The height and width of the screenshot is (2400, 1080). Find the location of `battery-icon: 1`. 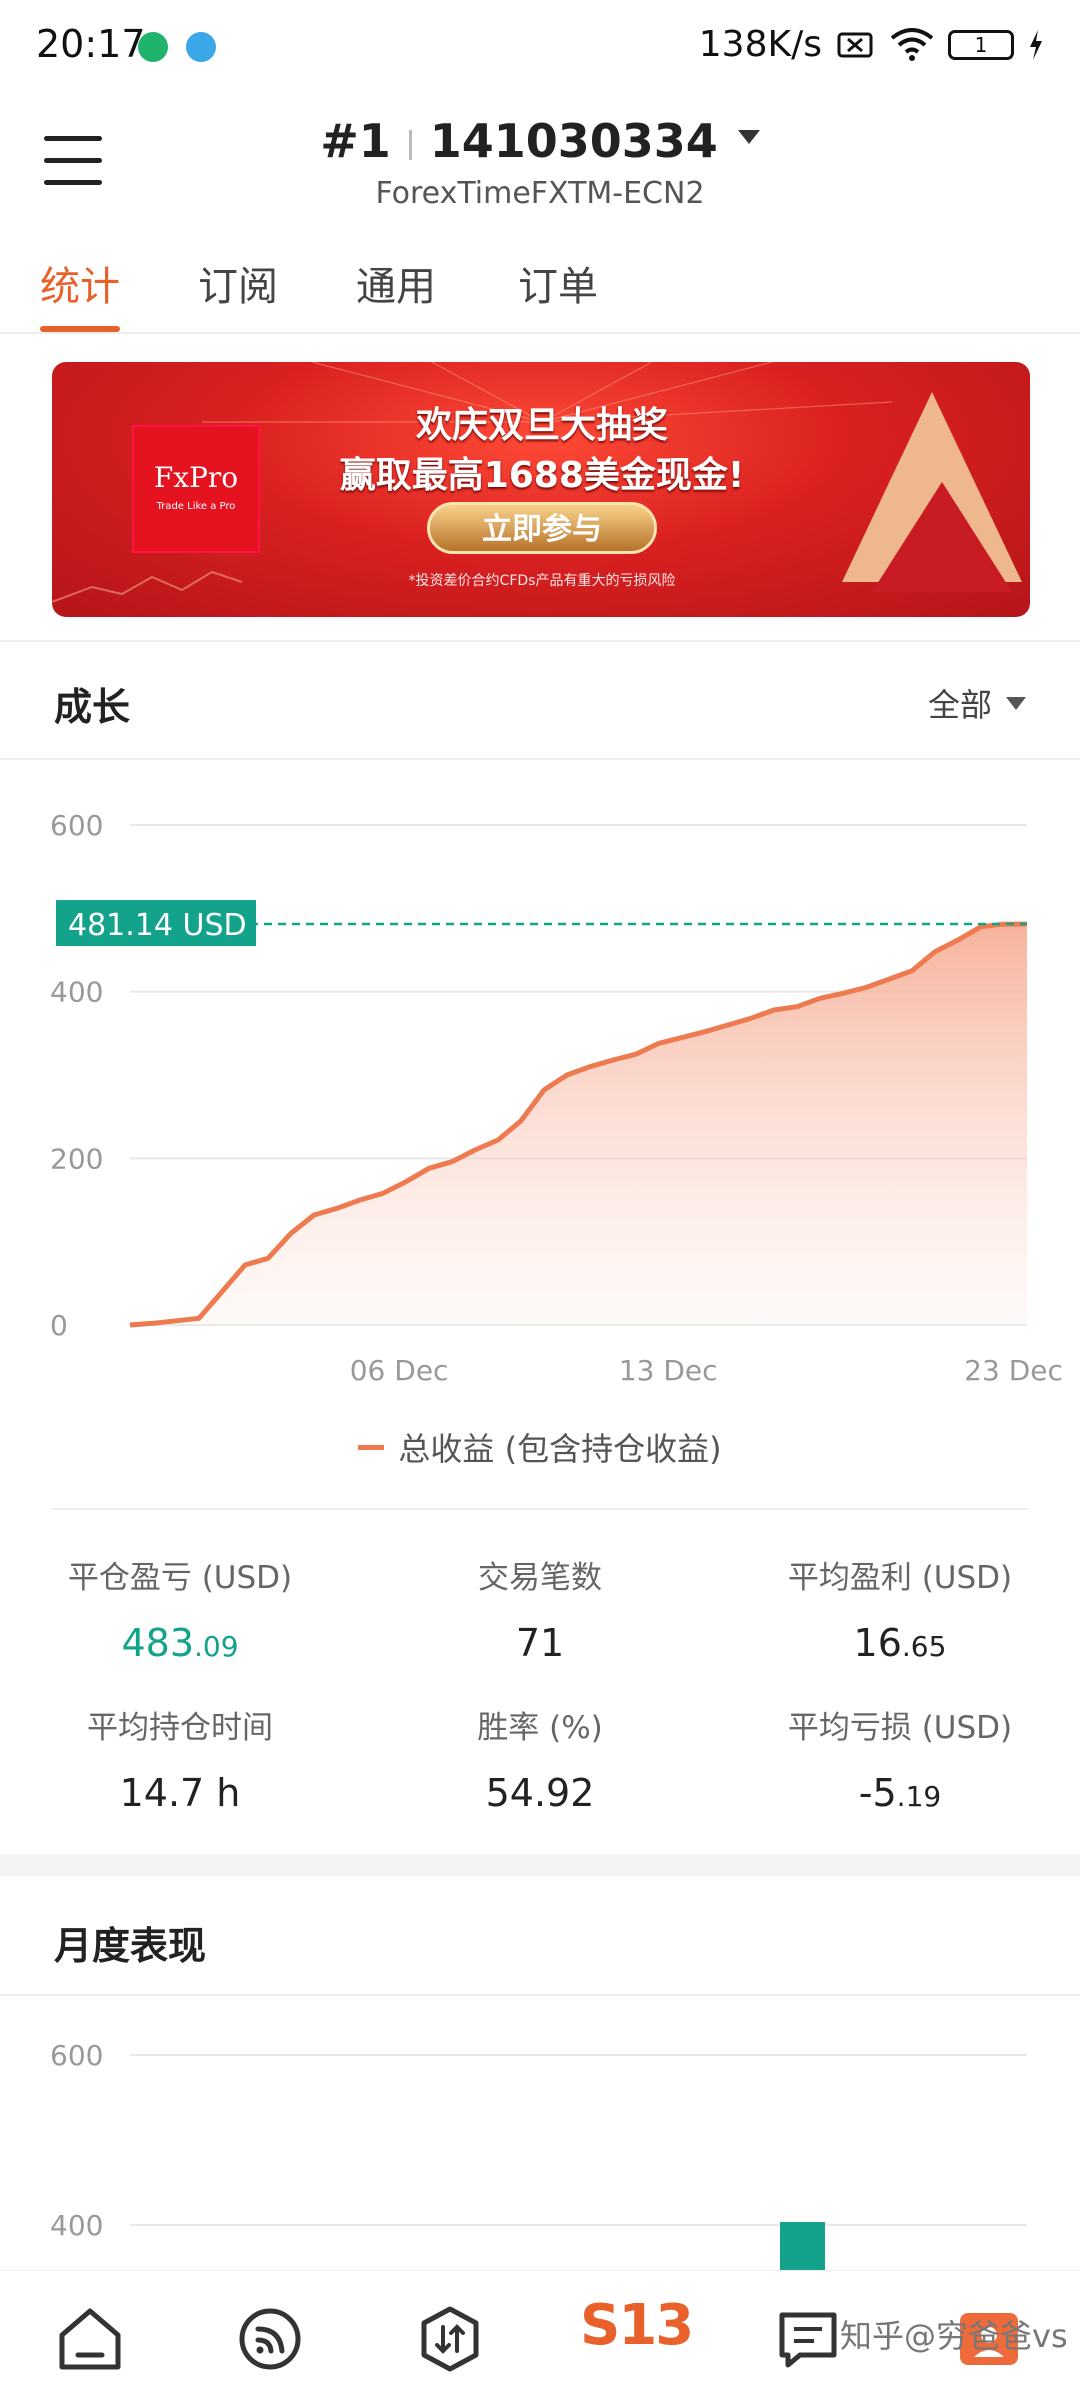

battery-icon: 1 is located at coordinates (981, 44).